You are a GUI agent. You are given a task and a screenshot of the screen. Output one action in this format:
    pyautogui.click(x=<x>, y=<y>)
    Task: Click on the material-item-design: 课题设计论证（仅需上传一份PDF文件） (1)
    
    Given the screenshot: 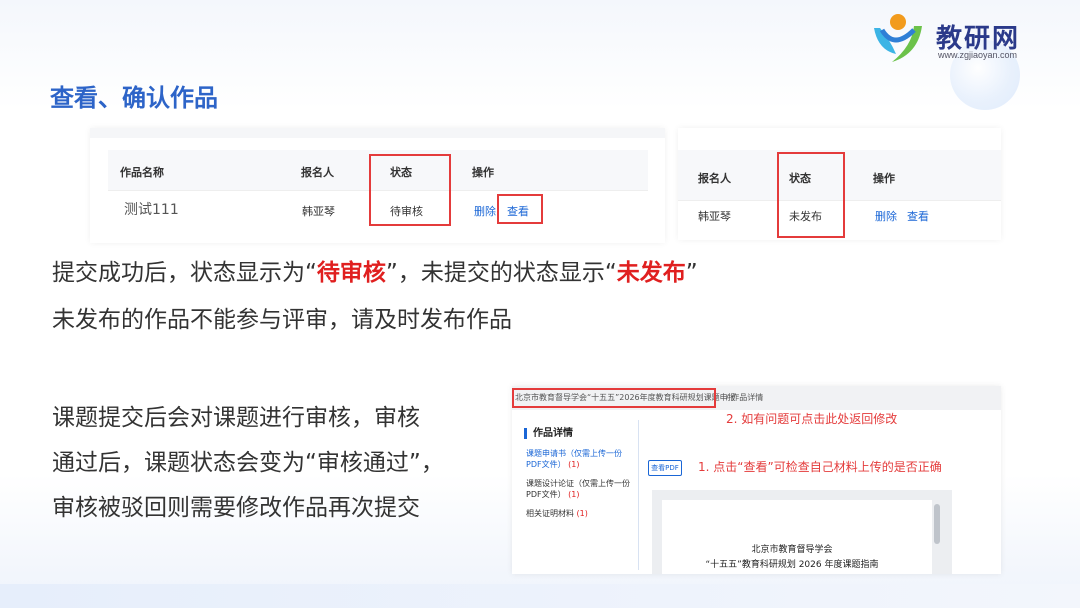 What is the action you would take?
    pyautogui.click(x=580, y=489)
    